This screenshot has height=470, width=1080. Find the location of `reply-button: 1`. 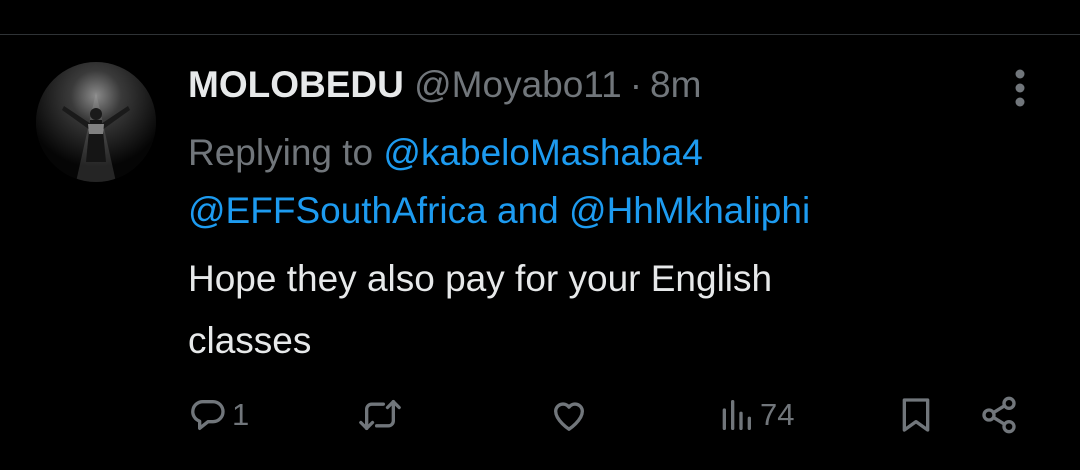

reply-button: 1 is located at coordinates (218, 415).